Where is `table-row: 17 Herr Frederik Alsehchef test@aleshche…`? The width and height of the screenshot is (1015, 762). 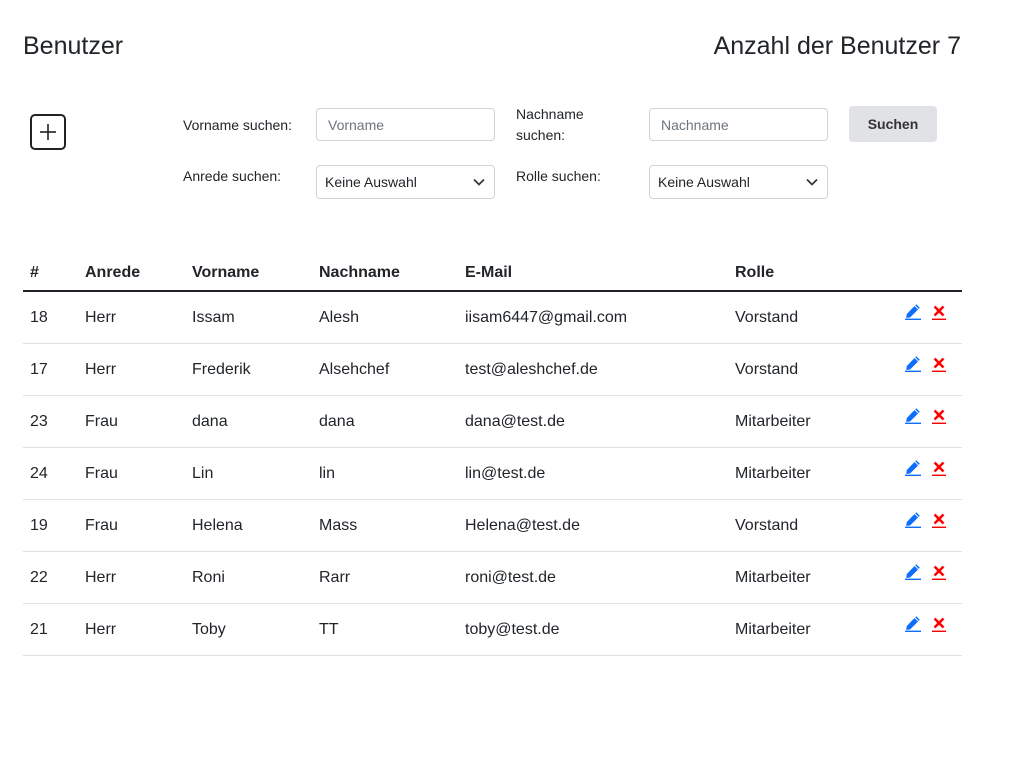
table-row: 17 Herr Frederik Alsehchef test@aleshche… is located at coordinates (492, 369).